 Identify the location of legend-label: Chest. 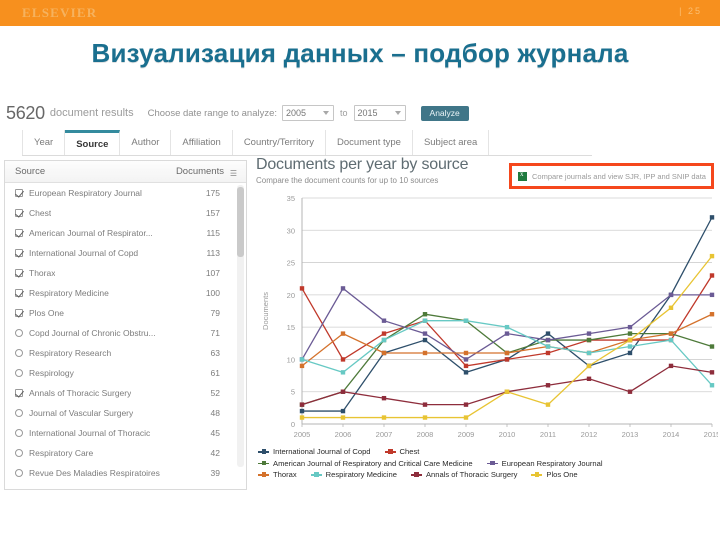
(409, 451).